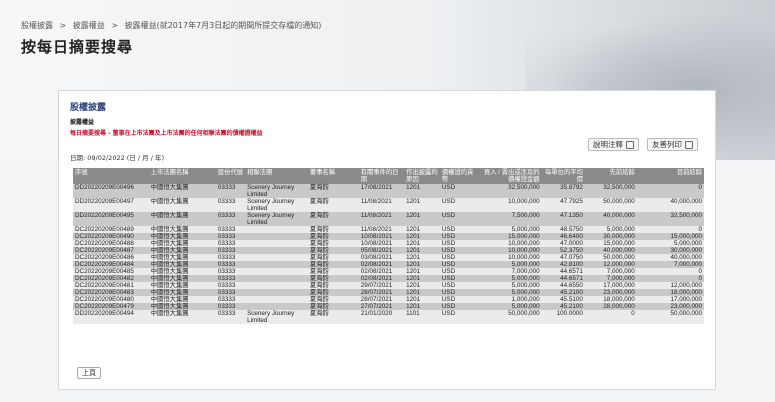  What do you see at coordinates (111, 236) in the screenshot?
I see `cell-serial: DC20220209E00490` at bounding box center [111, 236].